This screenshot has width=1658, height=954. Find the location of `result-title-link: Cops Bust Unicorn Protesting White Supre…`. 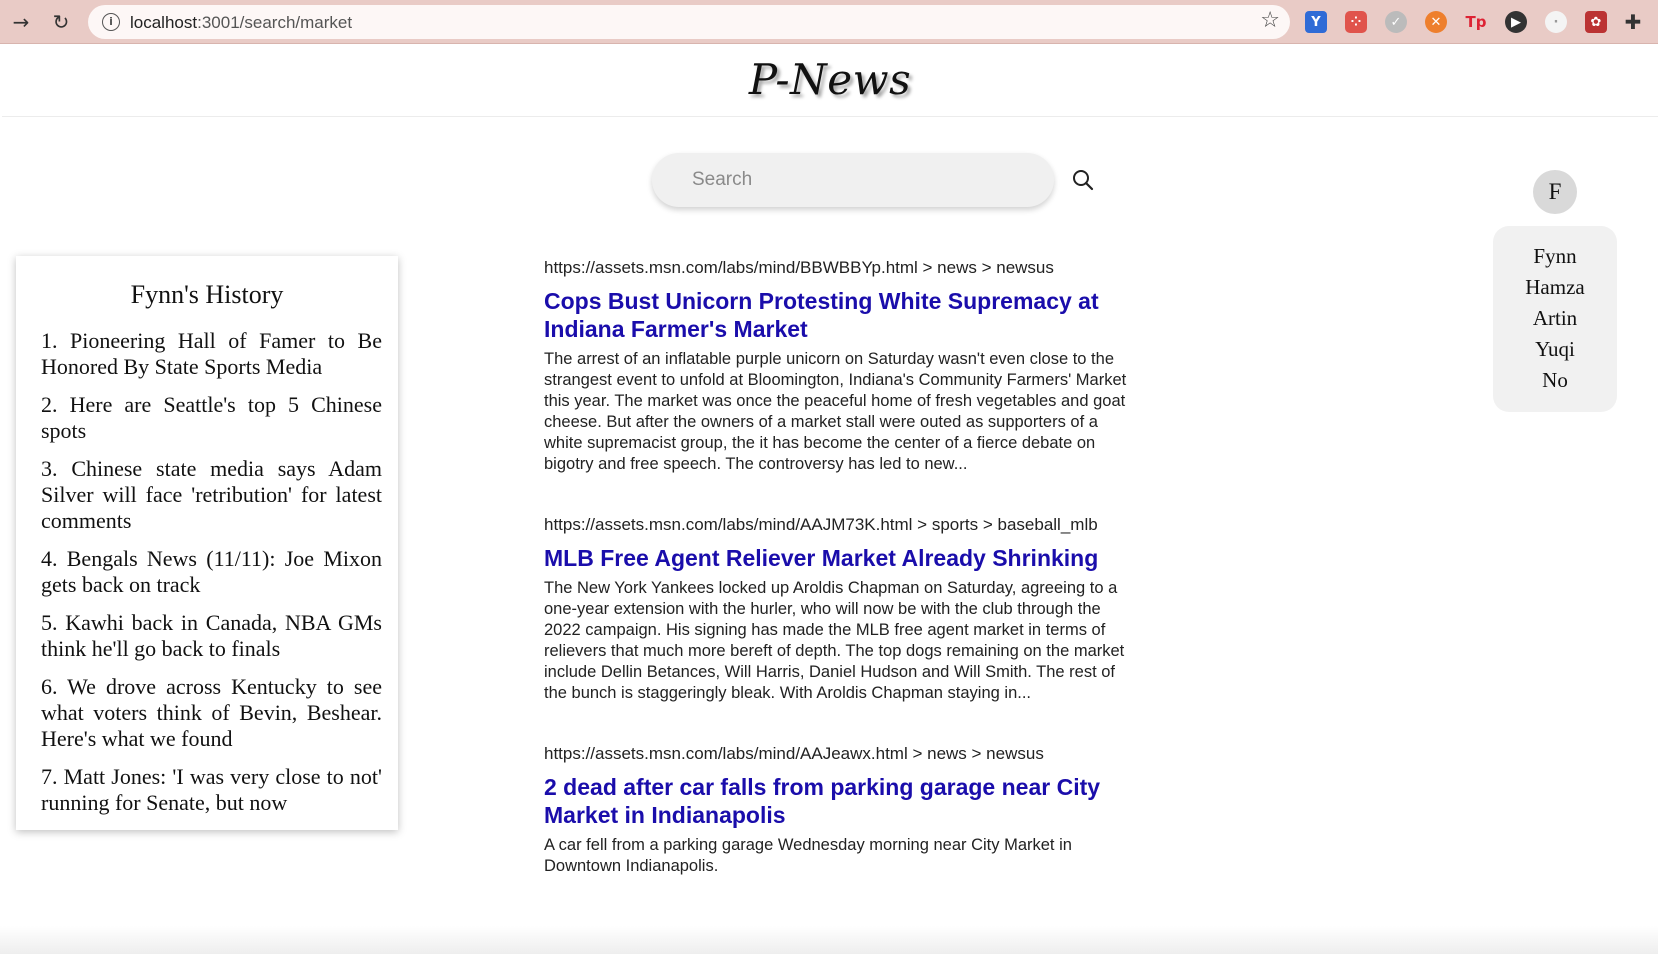

result-title-link: Cops Bust Unicorn Protesting White Supre… is located at coordinates (839, 315).